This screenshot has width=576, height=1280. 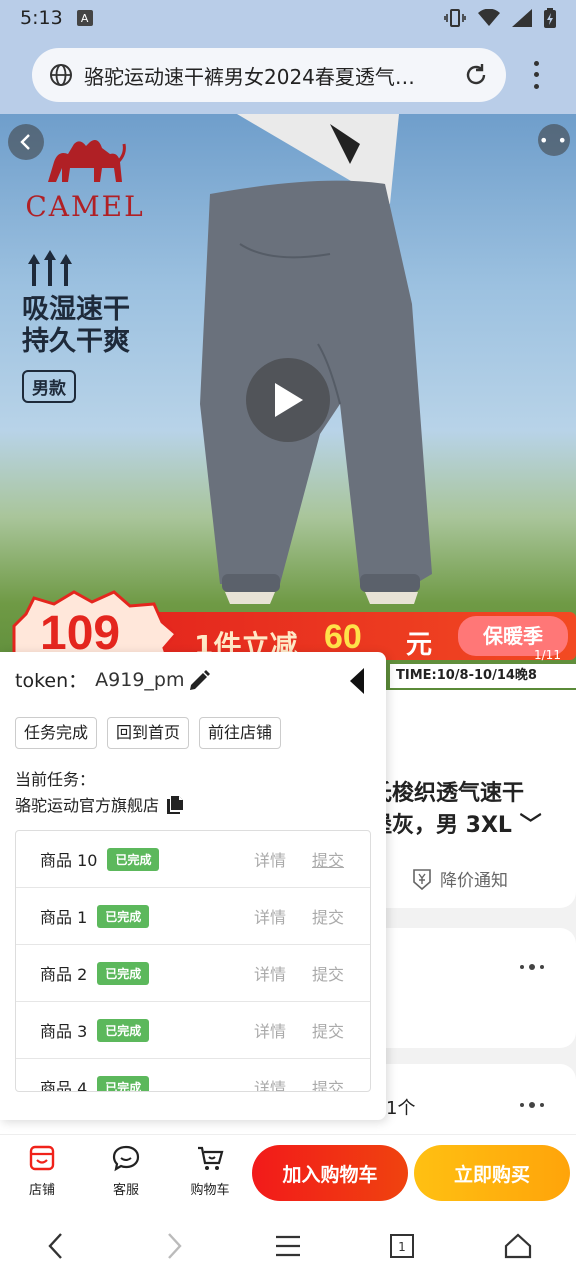 What do you see at coordinates (474, 881) in the screenshot?
I see `price-notify-label: 降价通知` at bounding box center [474, 881].